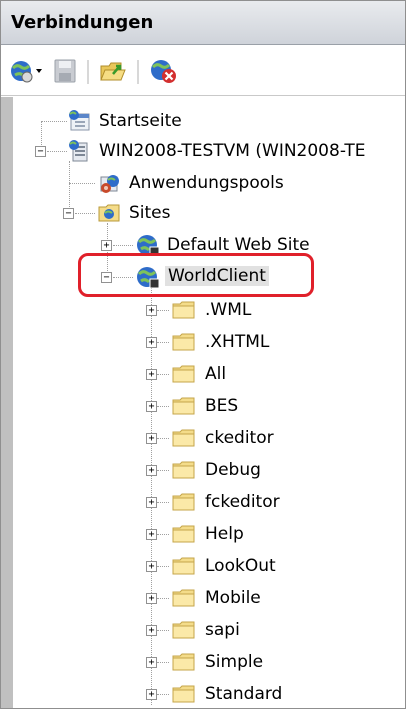 The height and width of the screenshot is (709, 406). Describe the element at coordinates (222, 630) in the screenshot. I see `tree-item-label: sapi` at that location.